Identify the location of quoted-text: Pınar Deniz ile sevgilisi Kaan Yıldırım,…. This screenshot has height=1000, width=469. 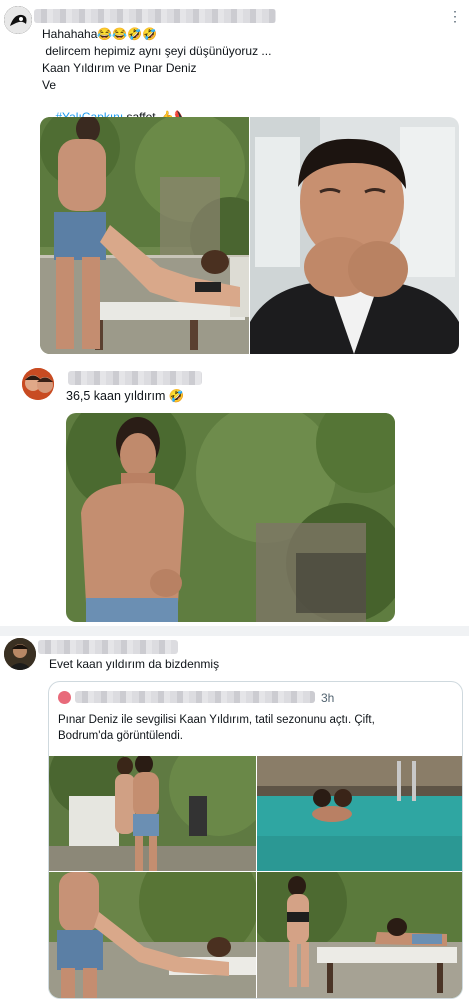
(216, 728).